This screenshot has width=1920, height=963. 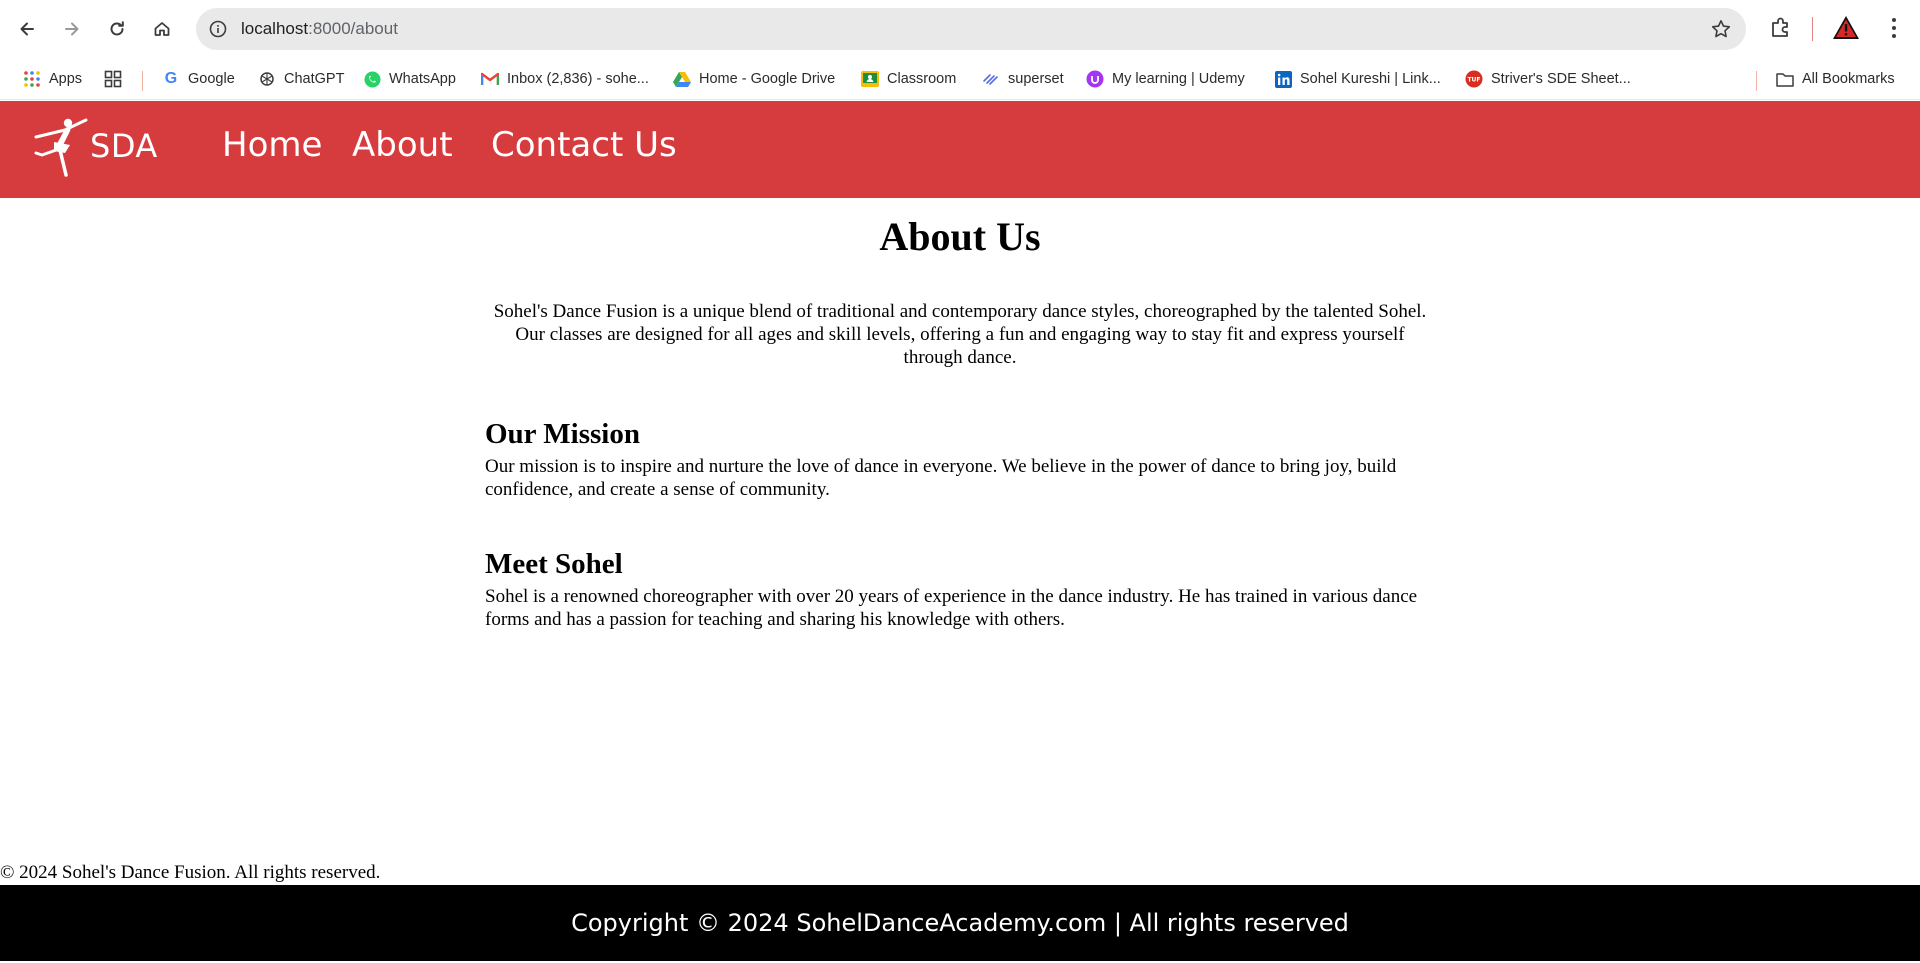 I want to click on bookmark-google-drive: Home - Google Drive, so click(x=754, y=79).